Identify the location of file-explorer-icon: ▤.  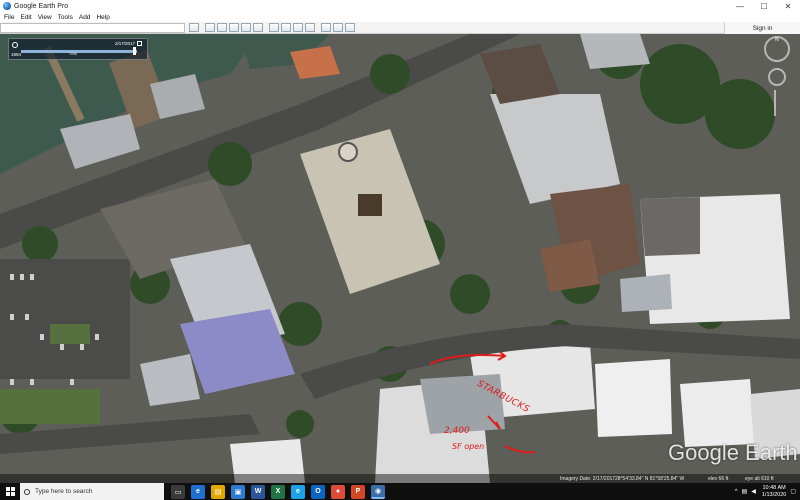
(218, 491).